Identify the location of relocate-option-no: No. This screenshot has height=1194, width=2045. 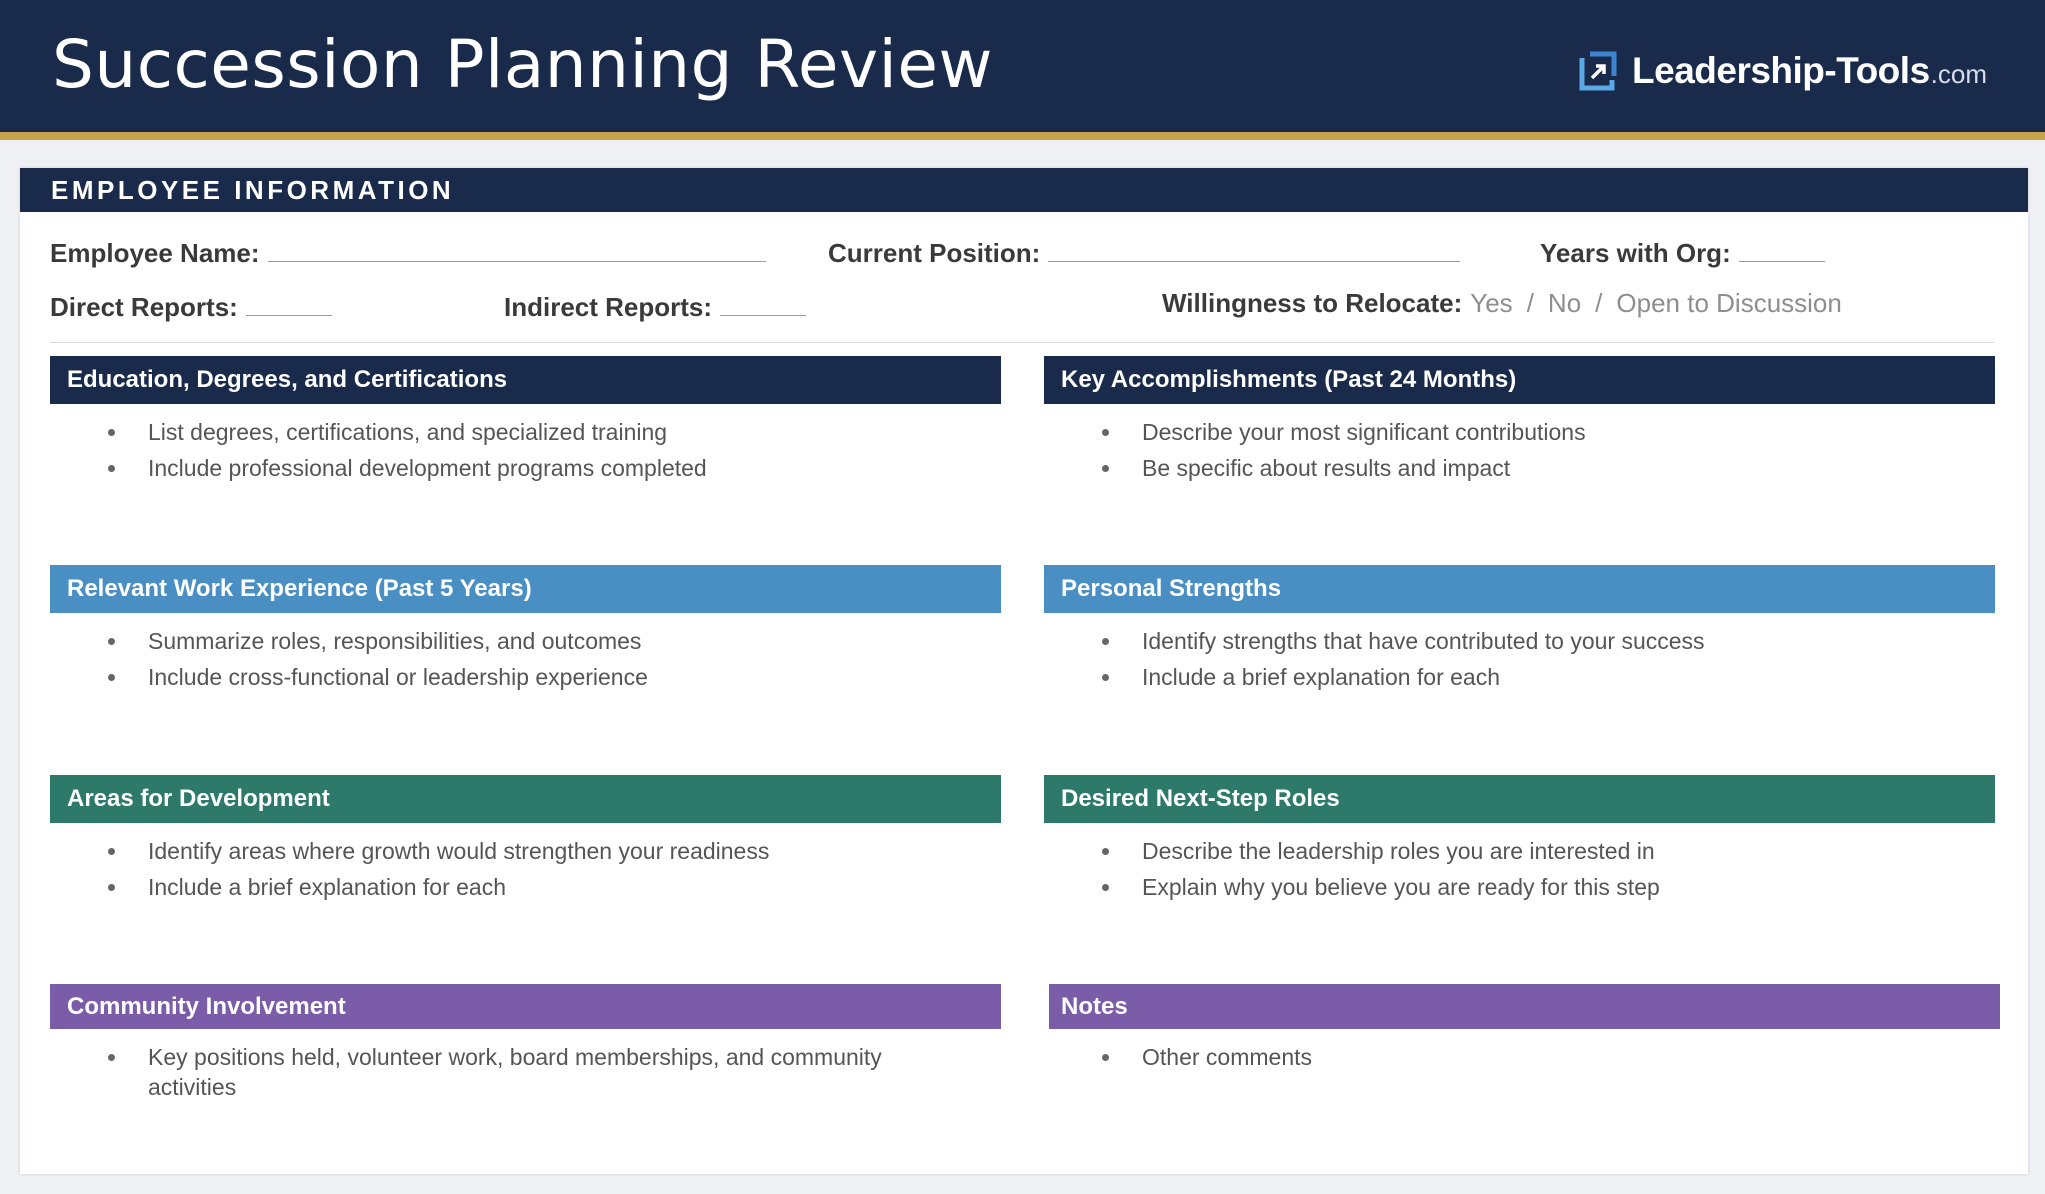
(1564, 303).